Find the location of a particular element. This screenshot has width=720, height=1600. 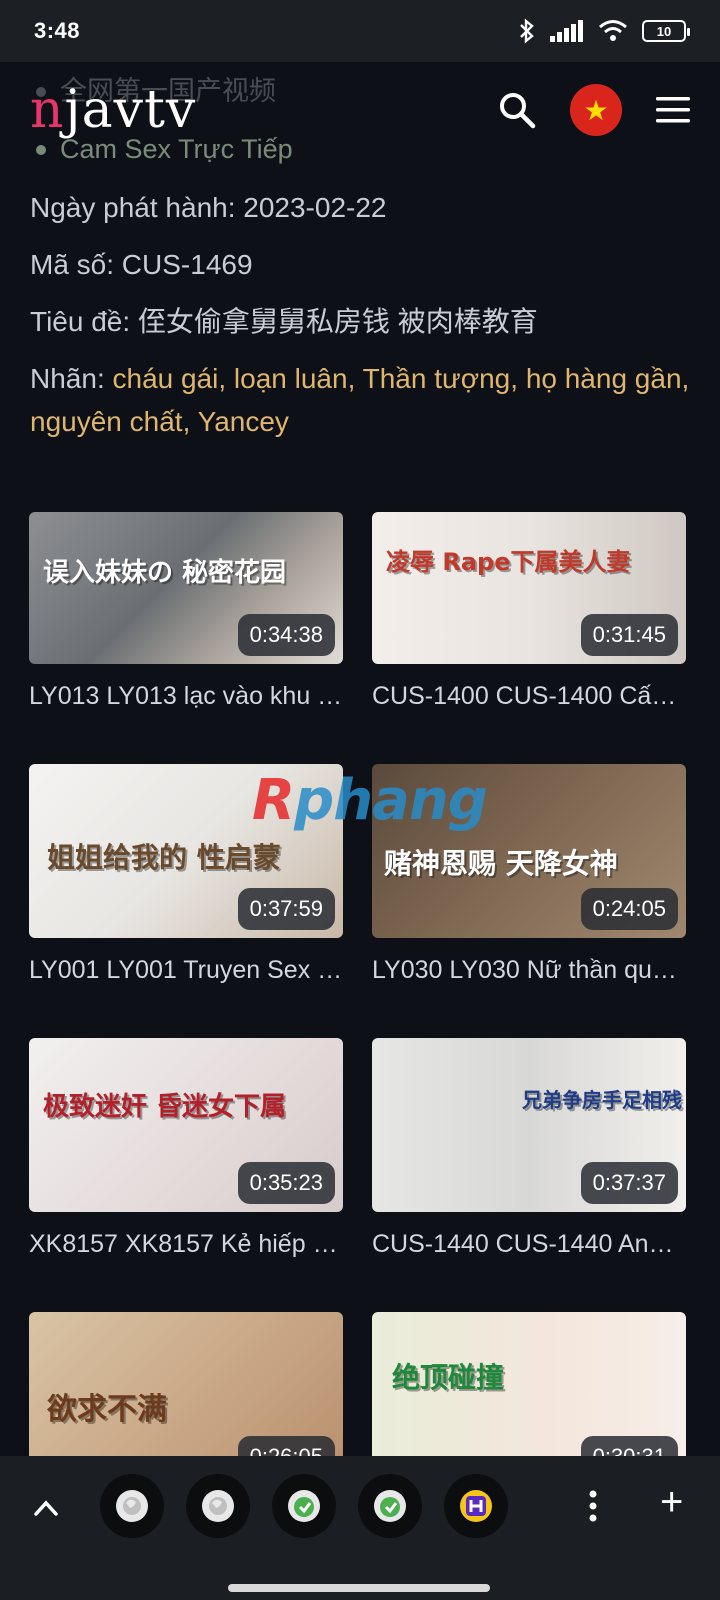

browser-bottom-bar: + is located at coordinates (360, 1528).